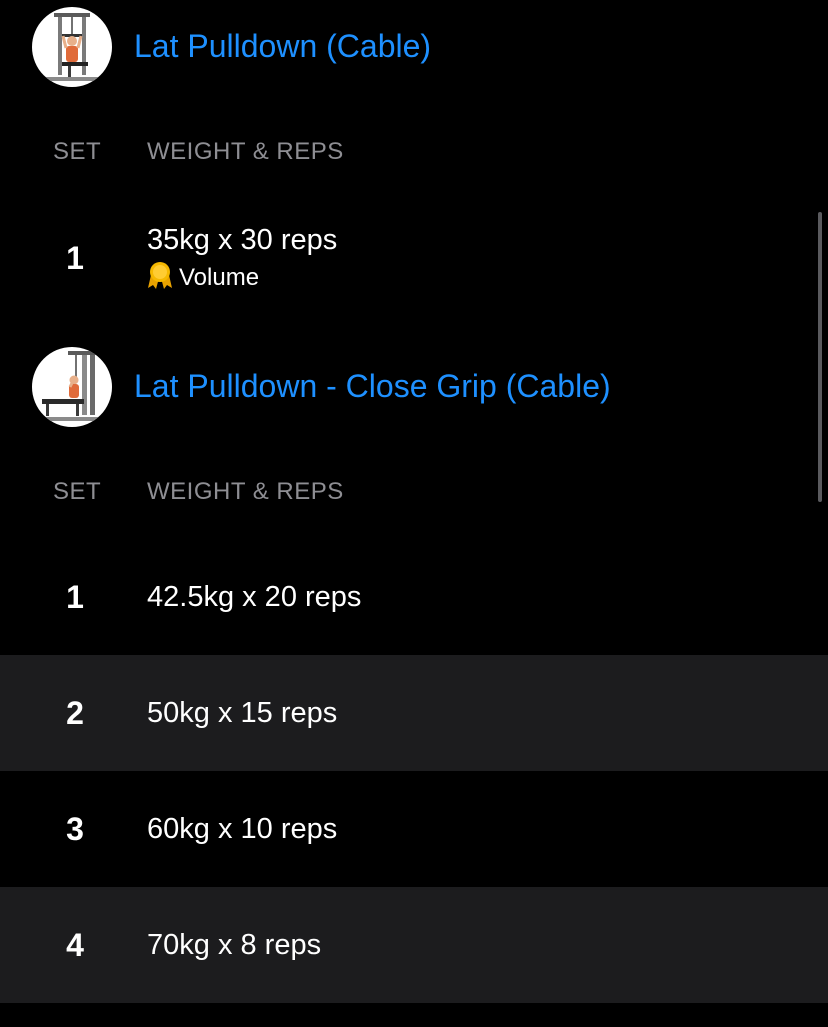 This screenshot has width=828, height=1027. I want to click on set-row: 2 50kg x 15 reps, so click(414, 713).